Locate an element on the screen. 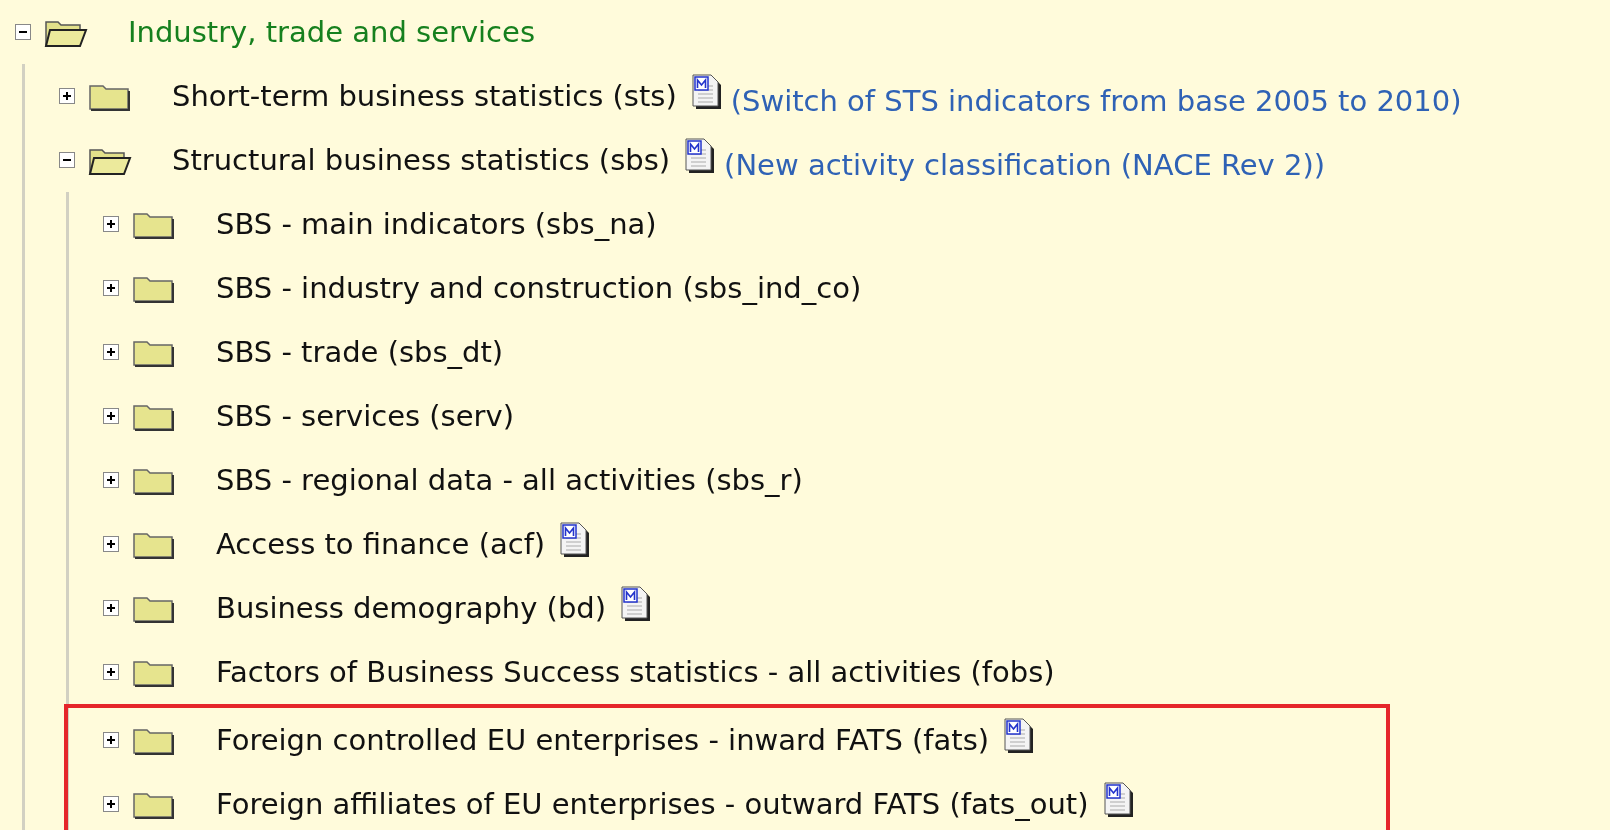 The image size is (1610, 830). folder-label: SBS - main indicators (sbs_na) is located at coordinates (436, 224).